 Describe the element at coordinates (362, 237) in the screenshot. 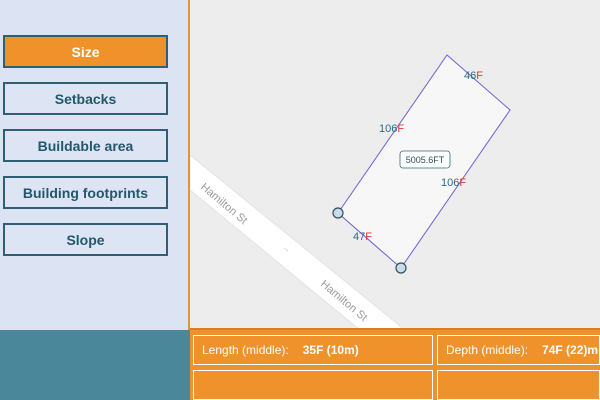

I see `dimension-label-bottom: 47F` at that location.